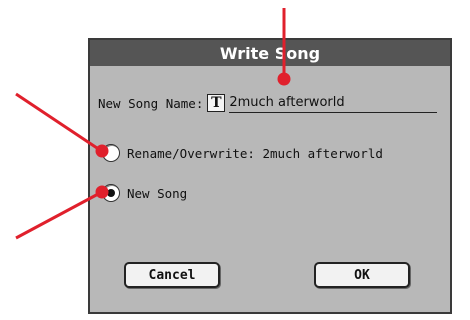 This screenshot has height=320, width=470. What do you see at coordinates (151, 103) in the screenshot?
I see `song-name-label: New Song Name:` at bounding box center [151, 103].